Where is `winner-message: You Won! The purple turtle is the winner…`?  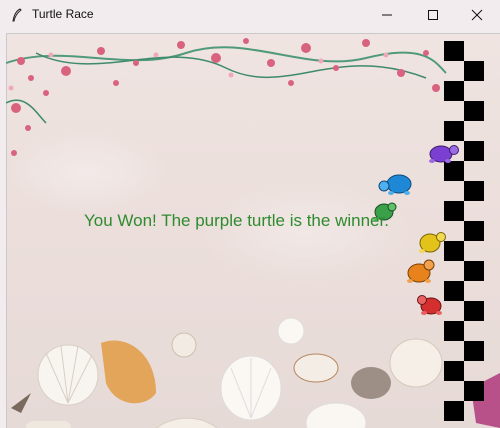 winner-message: You Won! The purple turtle is the winner… is located at coordinates (236, 220).